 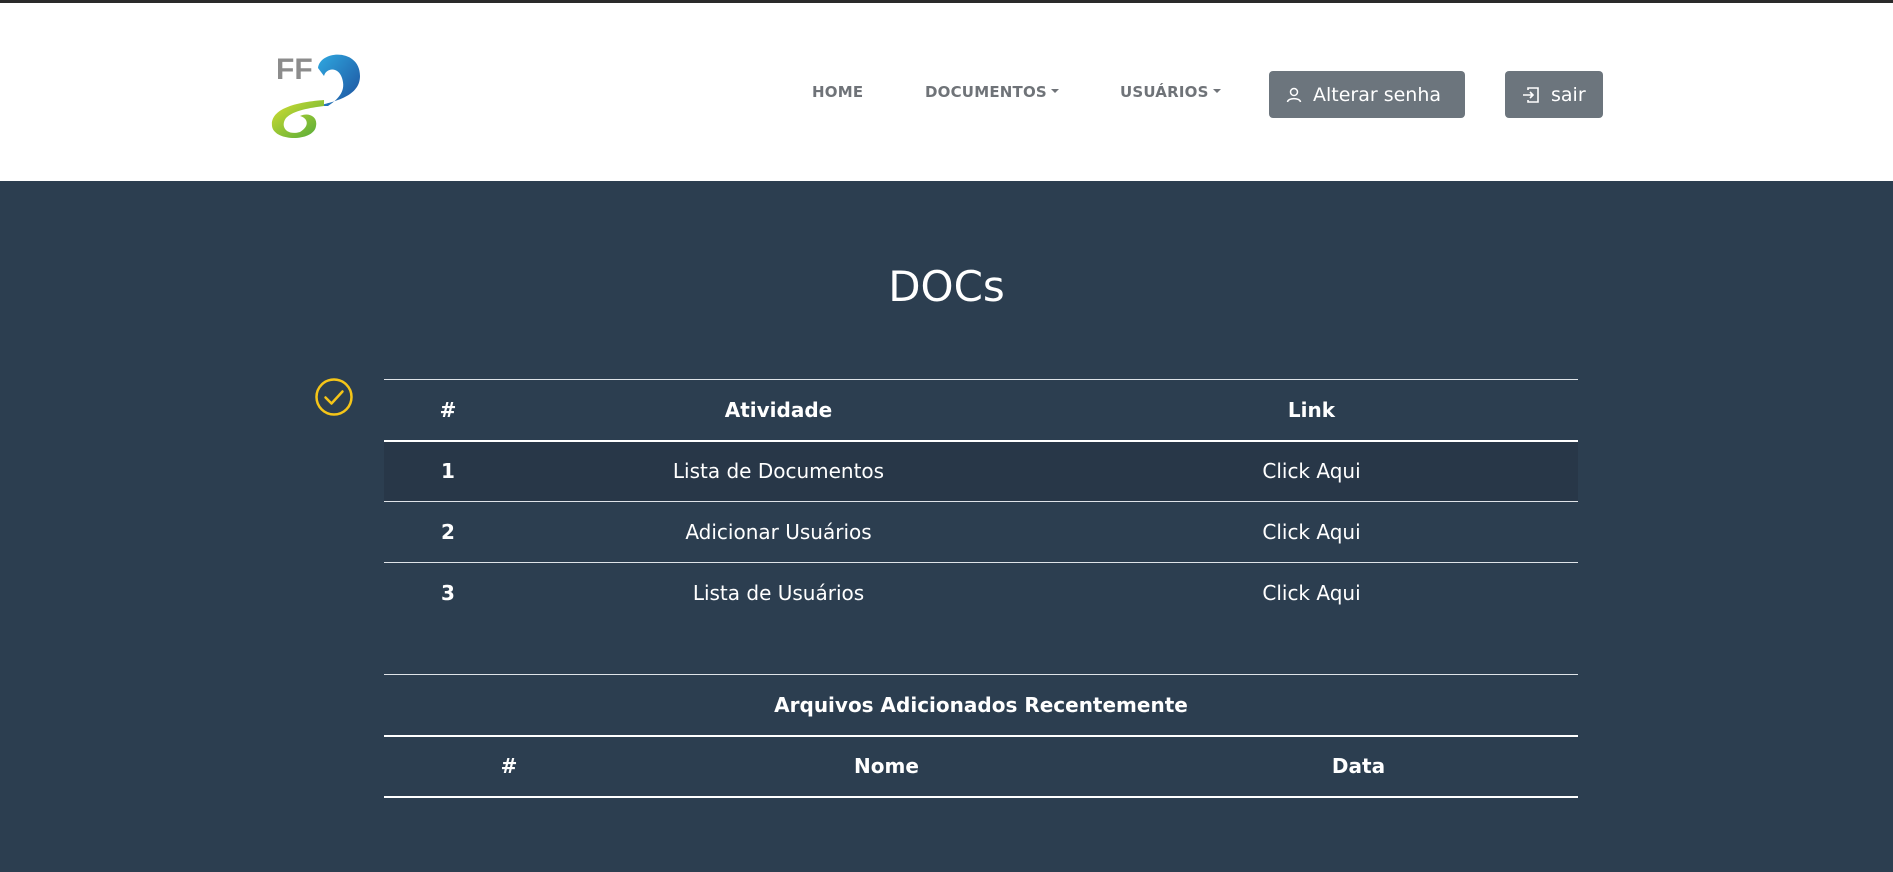 I want to click on row-number: 2, so click(x=448, y=532).